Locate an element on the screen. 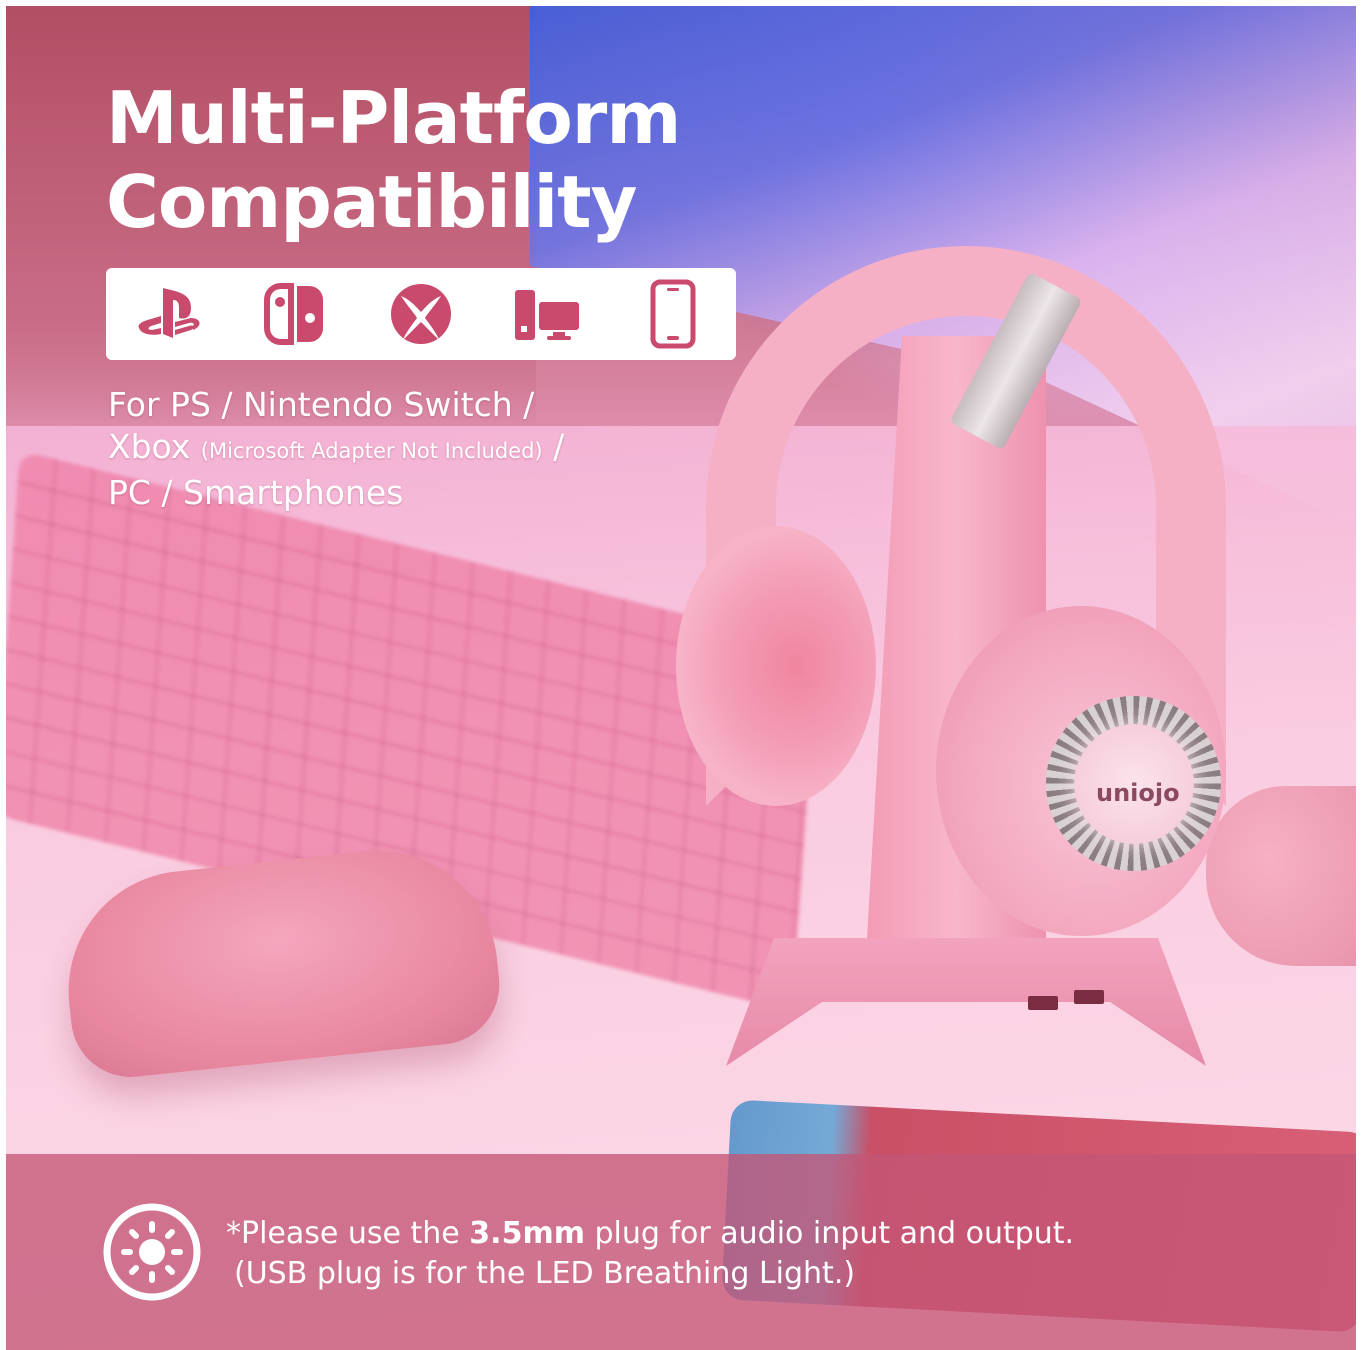 Image resolution: width=1363 pixels, height=1350 pixels. notice-prefix: *Please use the is located at coordinates (348, 1233).